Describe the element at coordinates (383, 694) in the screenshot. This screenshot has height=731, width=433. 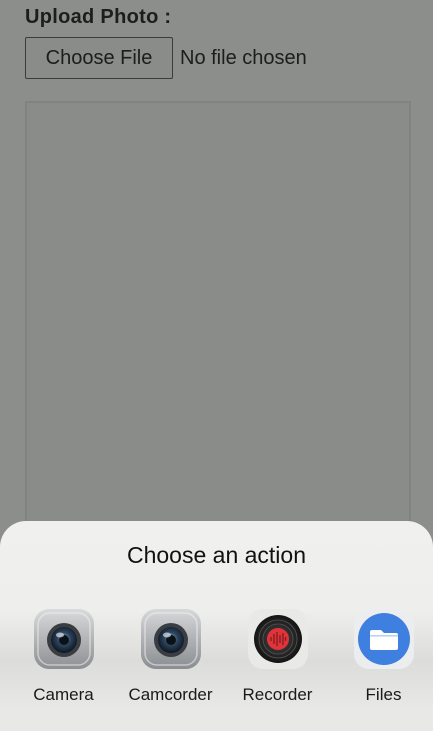
I see `action-files-label: Files` at that location.